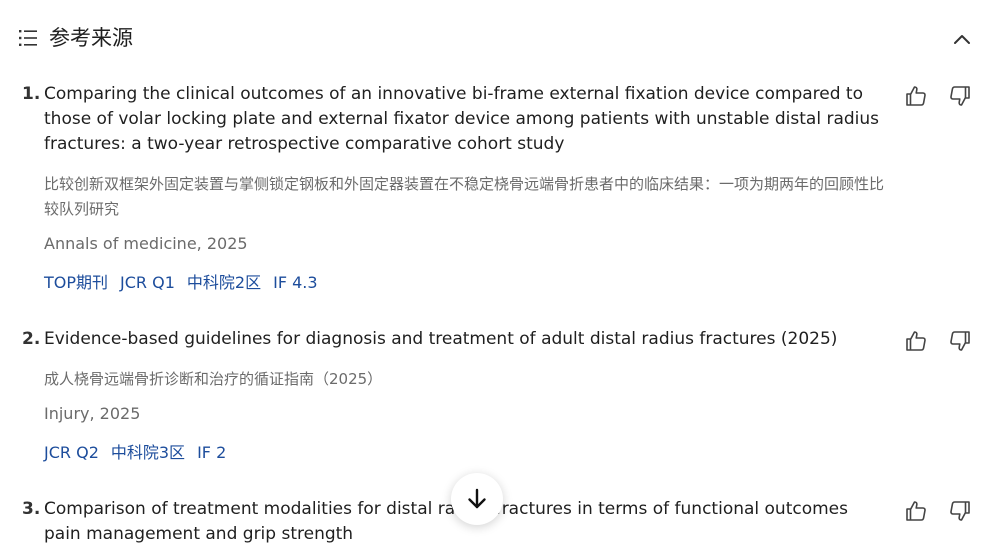  What do you see at coordinates (213, 379) in the screenshot?
I see `reference-translation: 成人桡骨远端骨折诊断和治疗的循证指南（2025）` at bounding box center [213, 379].